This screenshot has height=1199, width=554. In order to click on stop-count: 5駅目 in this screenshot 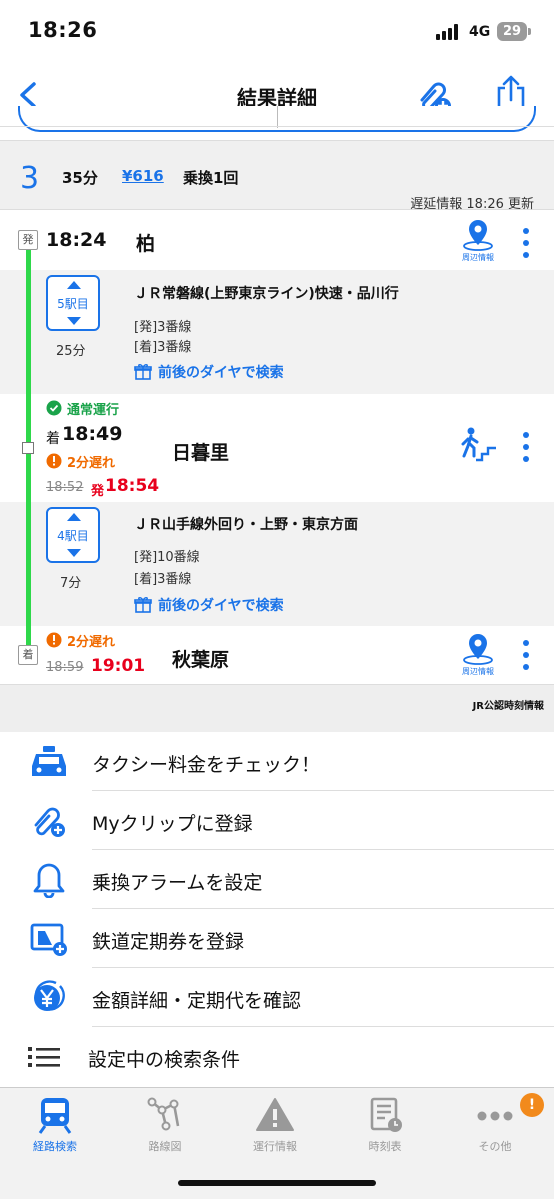, I will do `click(73, 304)`.